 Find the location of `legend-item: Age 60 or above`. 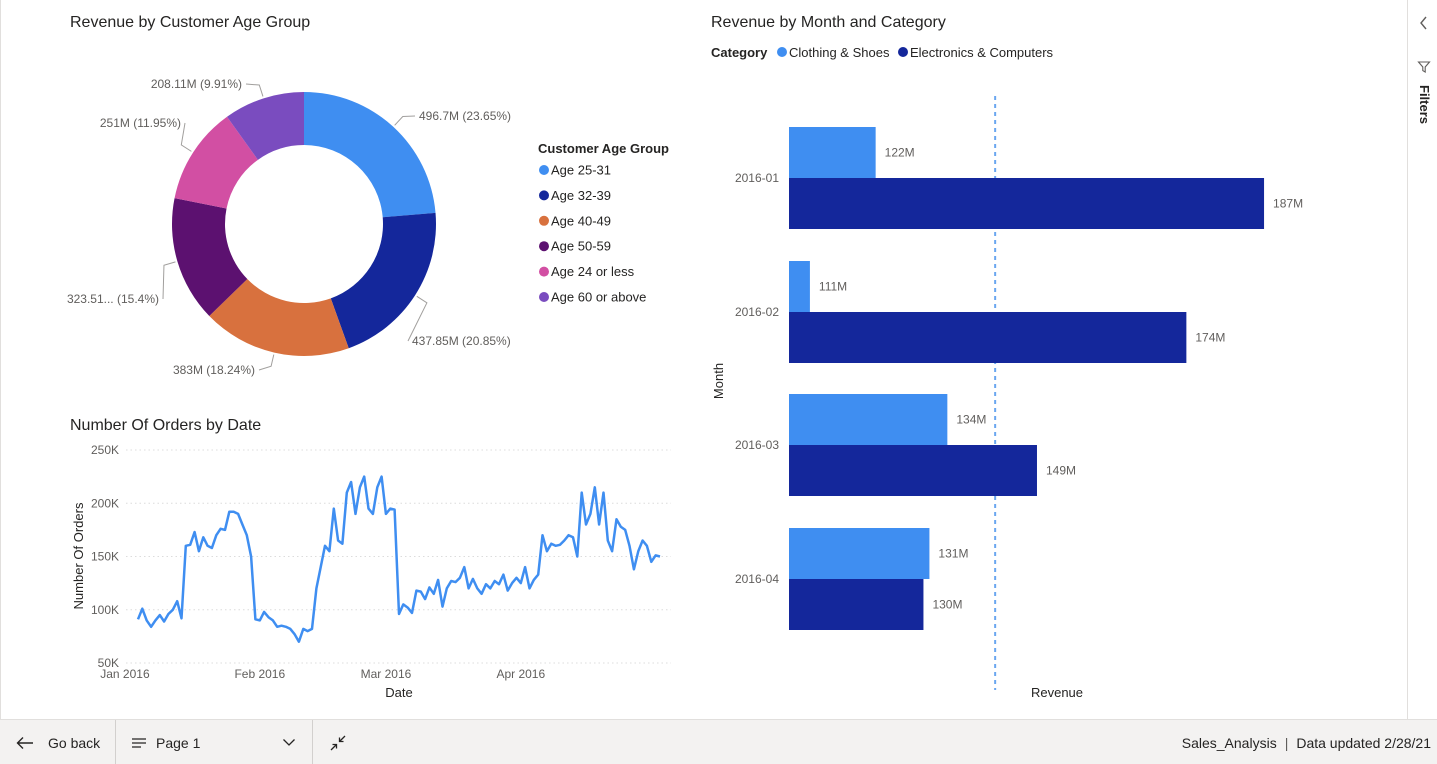

legend-item: Age 60 or above is located at coordinates (598, 297).